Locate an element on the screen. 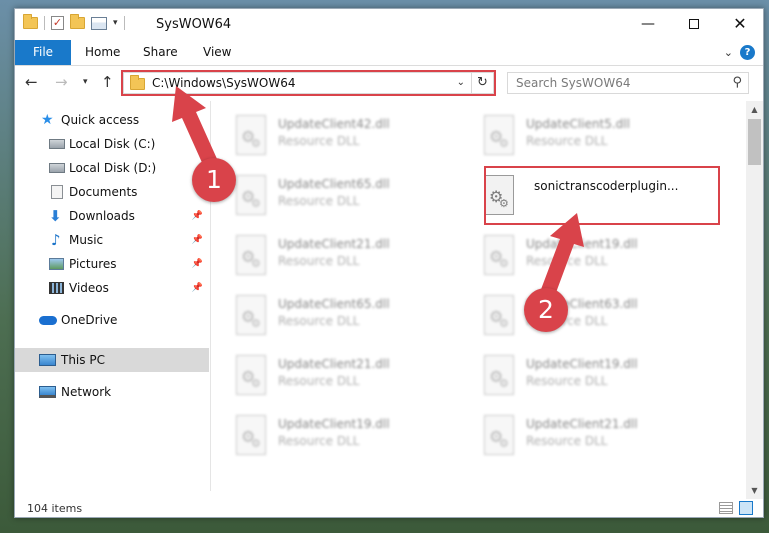 The image size is (769, 533). new-folder-icon is located at coordinates (77, 21).